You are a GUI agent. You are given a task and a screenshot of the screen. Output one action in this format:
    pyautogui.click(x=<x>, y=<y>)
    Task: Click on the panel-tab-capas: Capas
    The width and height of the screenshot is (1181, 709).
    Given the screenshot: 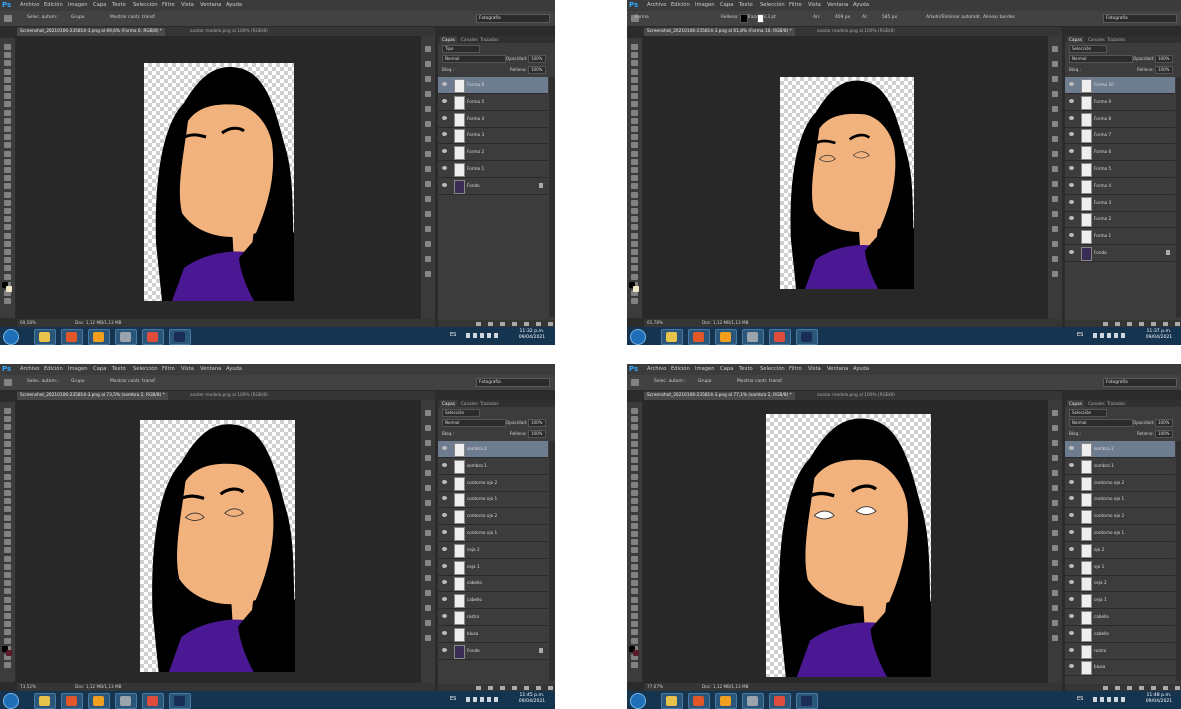 What is the action you would take?
    pyautogui.click(x=1075, y=403)
    